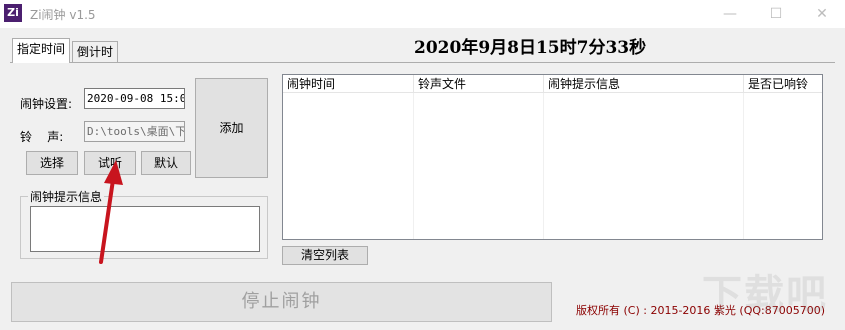 Image resolution: width=845 pixels, height=330 pixels. I want to click on annotation-arrow-icon, so click(111, 212).